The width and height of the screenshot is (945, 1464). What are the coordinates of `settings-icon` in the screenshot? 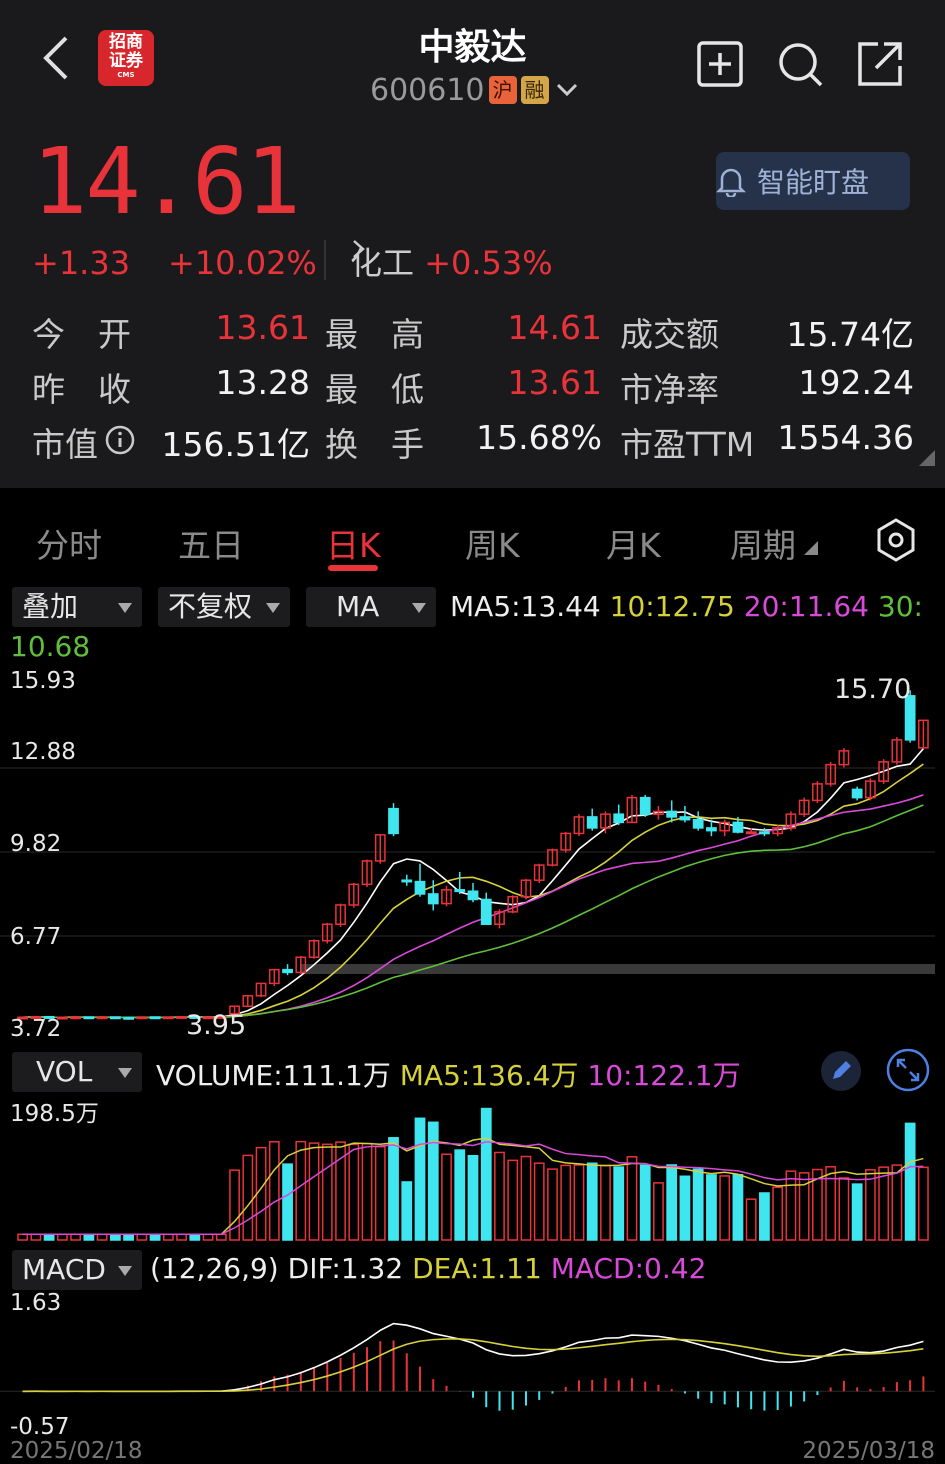 It's located at (896, 540).